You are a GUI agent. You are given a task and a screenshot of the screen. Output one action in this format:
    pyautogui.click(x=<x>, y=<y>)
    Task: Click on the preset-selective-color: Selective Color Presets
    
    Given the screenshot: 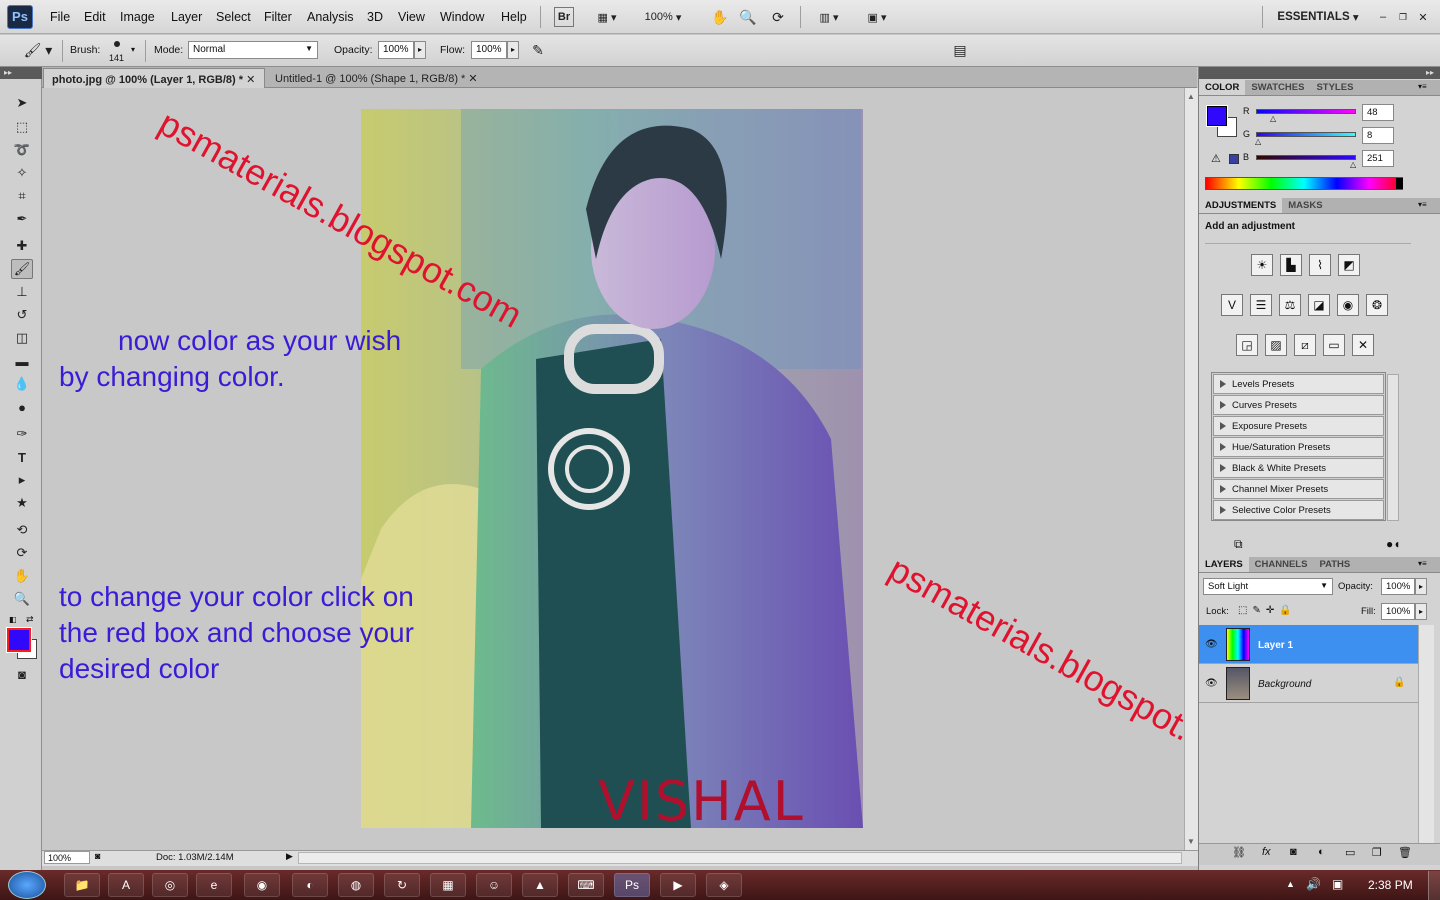 What is the action you would take?
    pyautogui.click(x=1298, y=510)
    